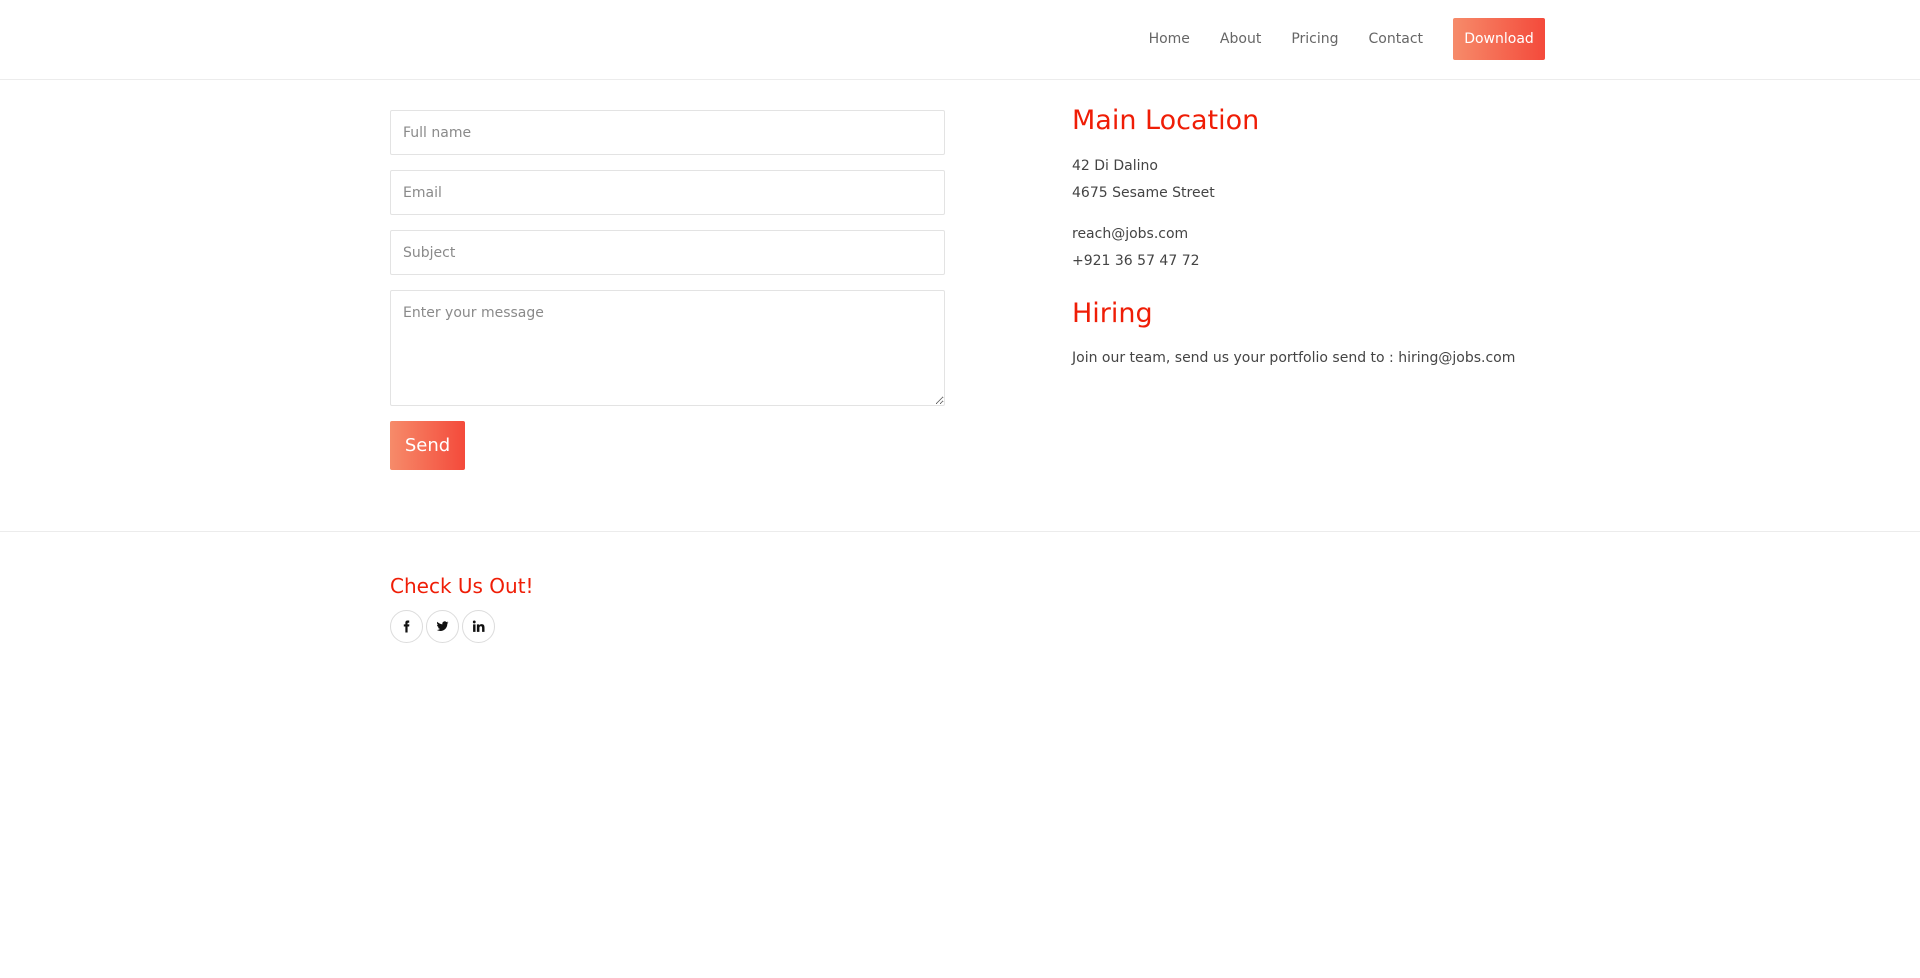 The width and height of the screenshot is (1920, 978). What do you see at coordinates (667, 132) in the screenshot?
I see `full-name-input` at bounding box center [667, 132].